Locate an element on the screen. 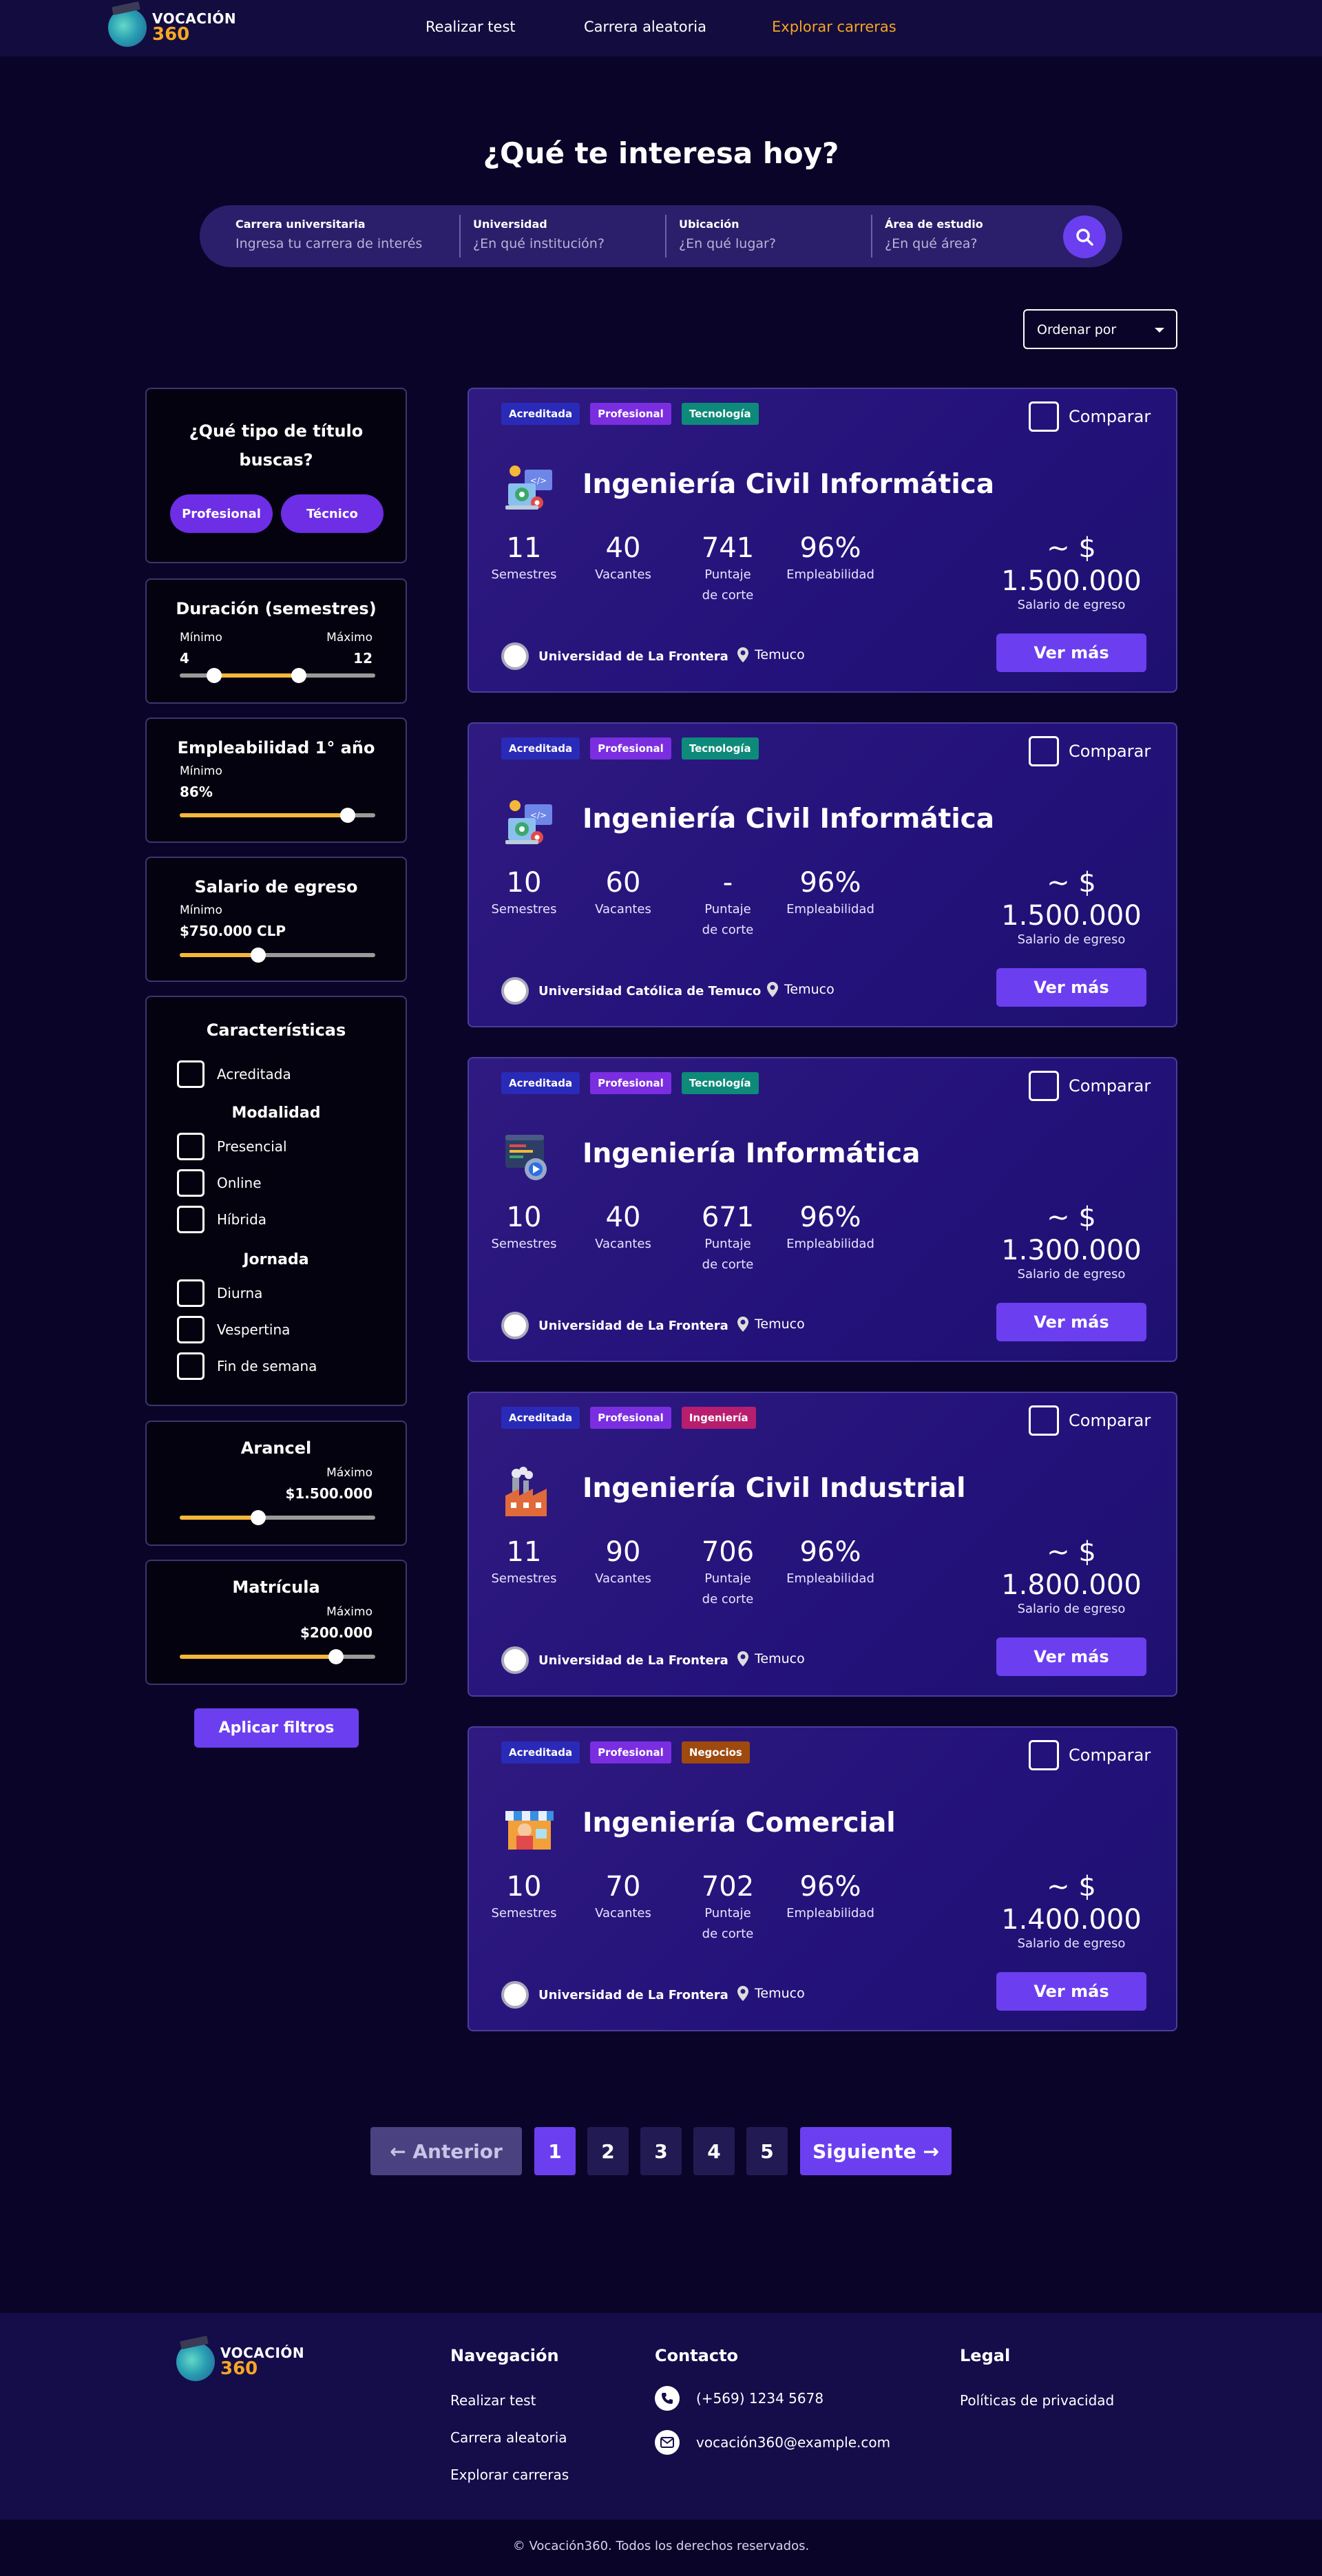 This screenshot has height=2576, width=1322. accredited-checkbox: Acreditada is located at coordinates (234, 1074).